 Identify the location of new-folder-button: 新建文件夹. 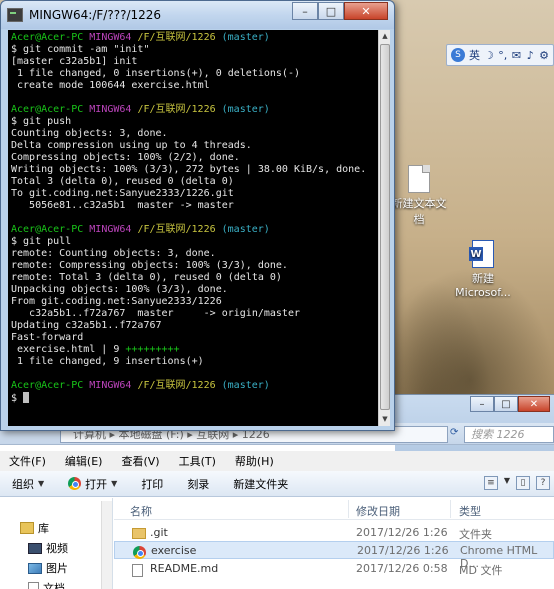
(260, 484).